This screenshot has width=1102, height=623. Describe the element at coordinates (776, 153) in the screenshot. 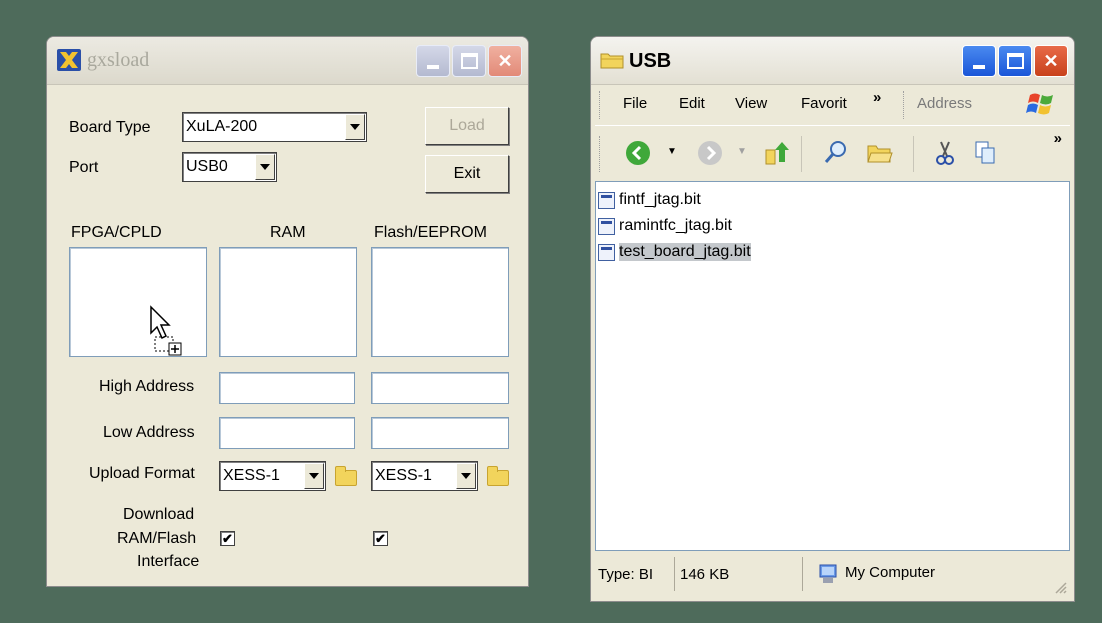

I see `up-folder-icon` at that location.